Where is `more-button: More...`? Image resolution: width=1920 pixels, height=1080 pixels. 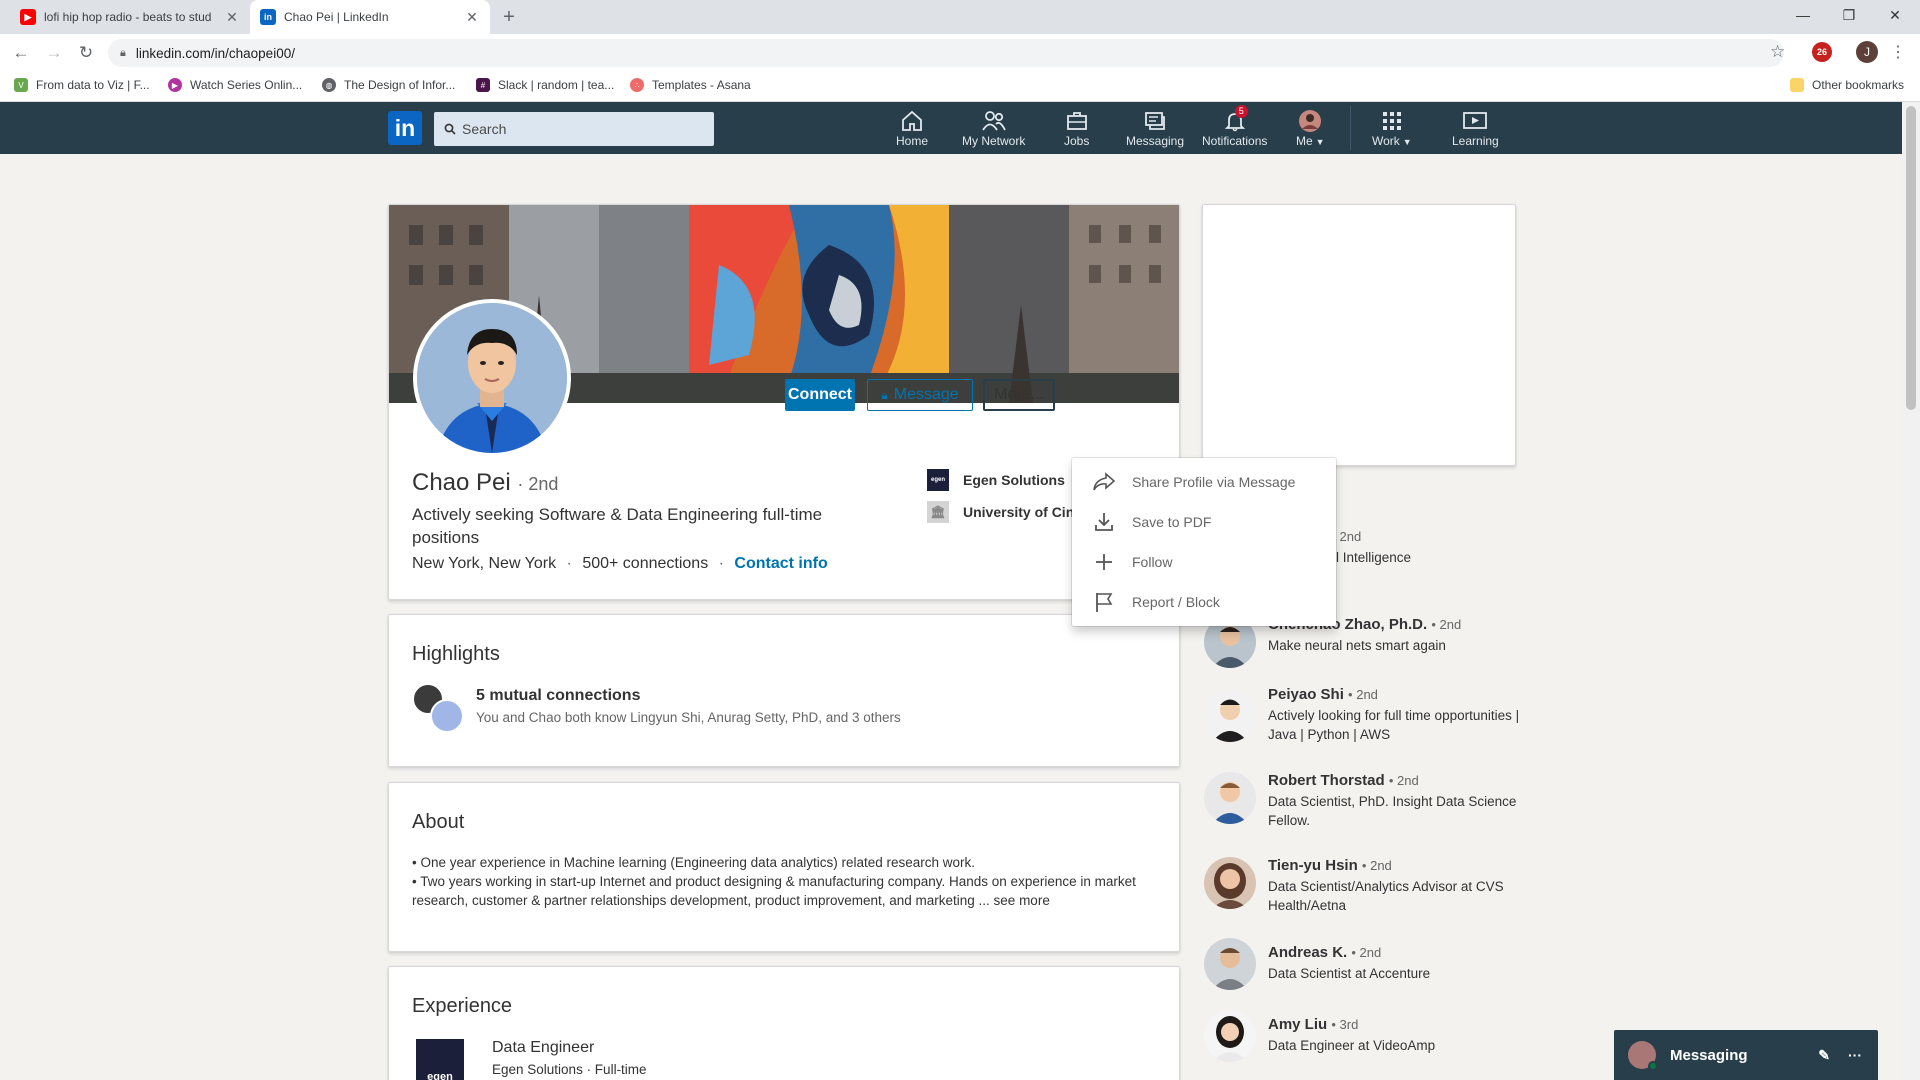 more-button: More... is located at coordinates (1019, 395).